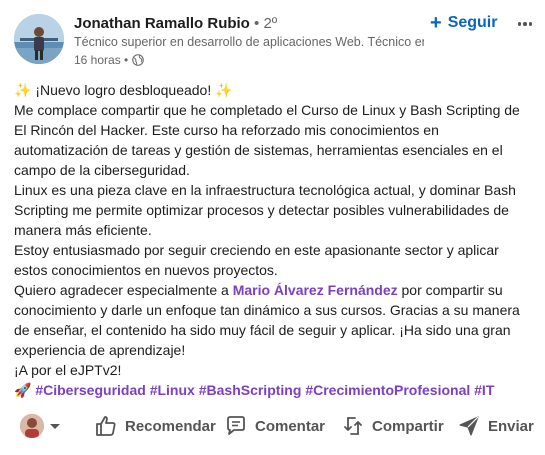 The height and width of the screenshot is (455, 545). Describe the element at coordinates (32, 426) in the screenshot. I see `user-avatar` at that location.